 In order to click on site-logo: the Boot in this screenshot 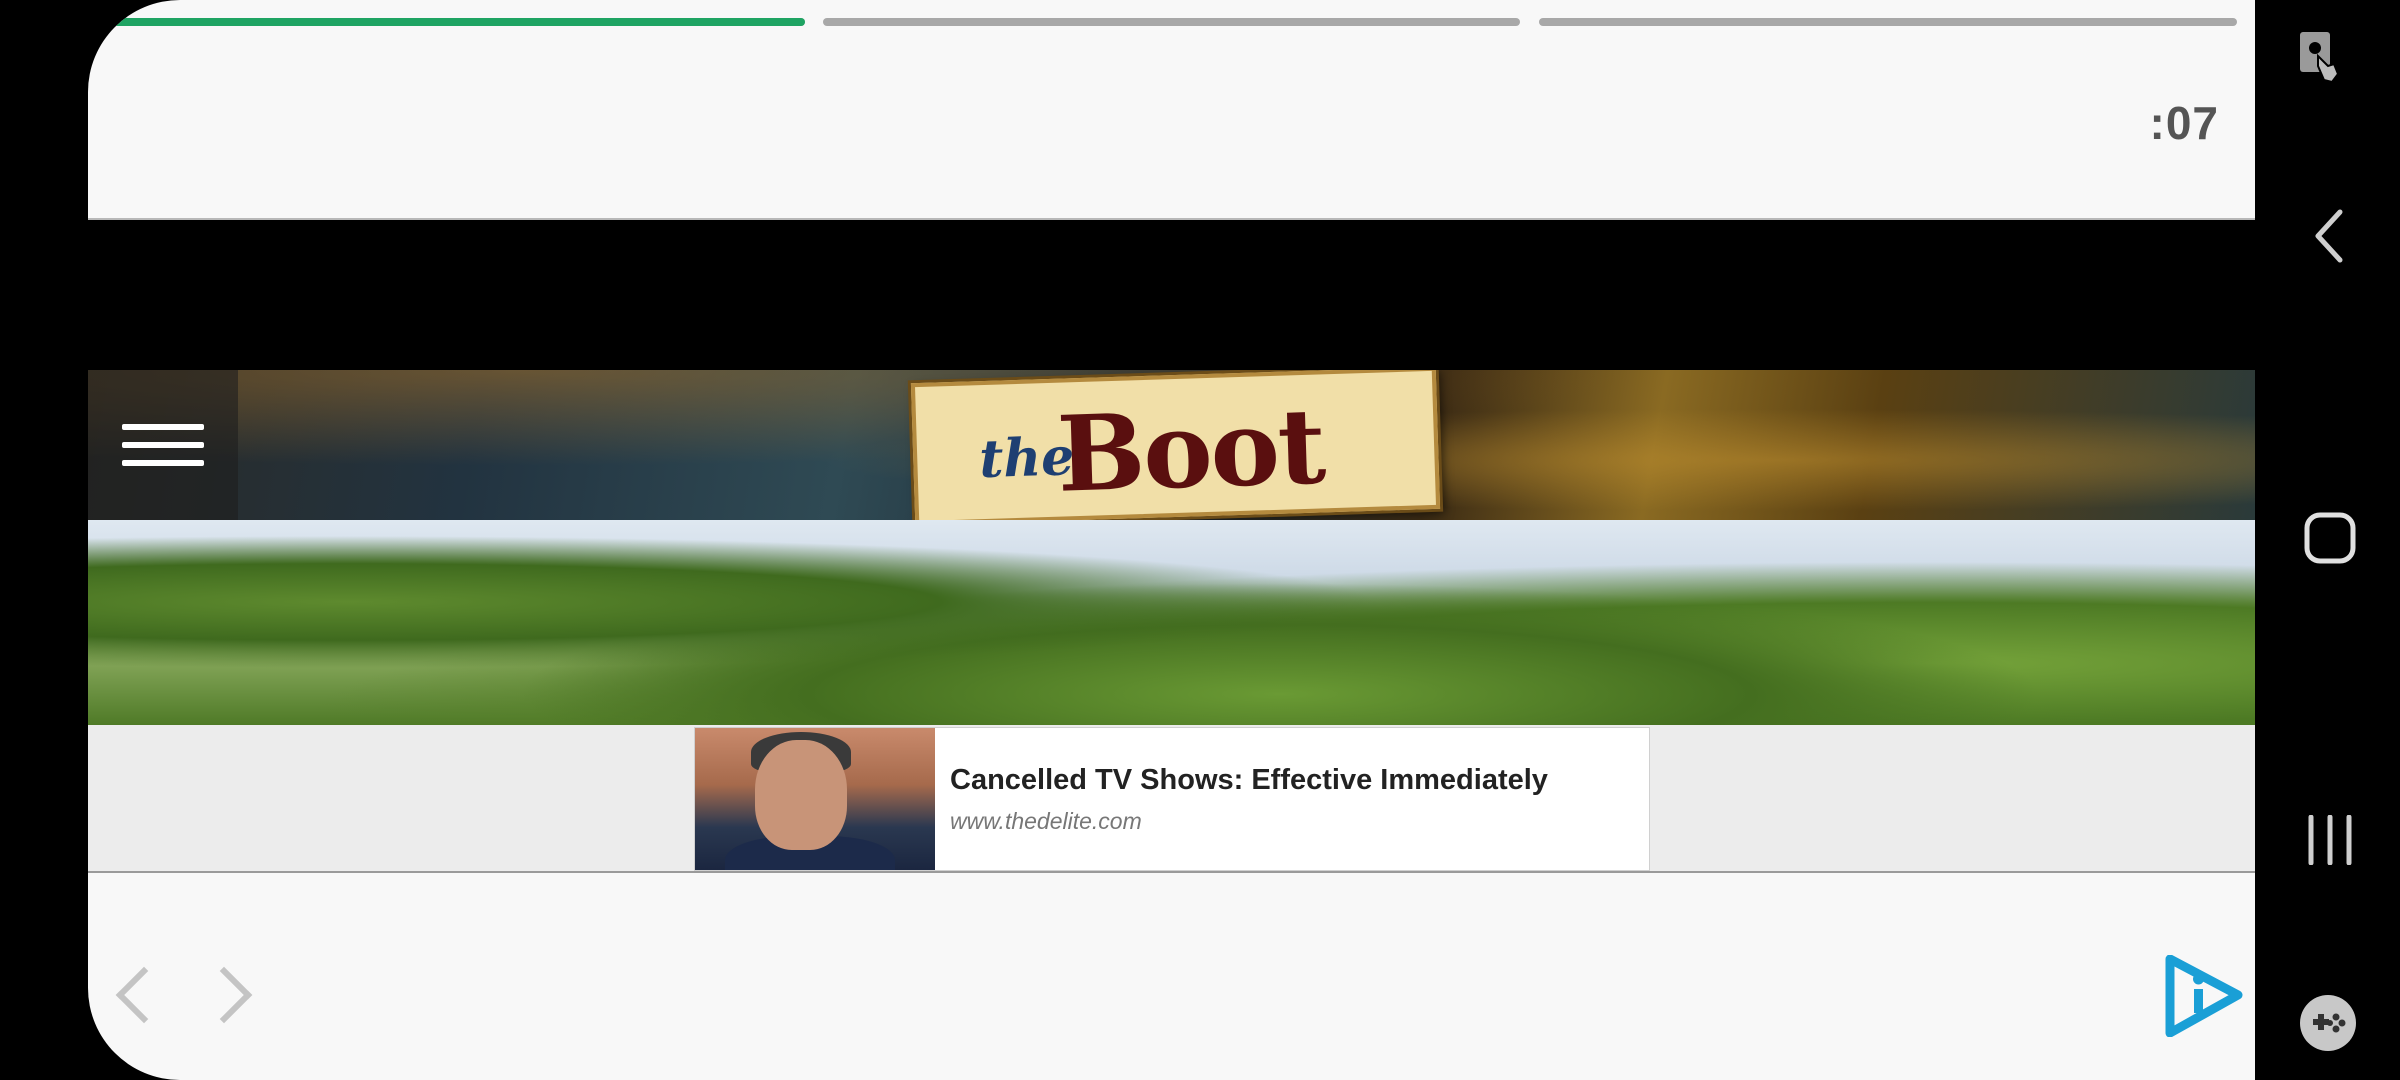, I will do `click(1175, 445)`.